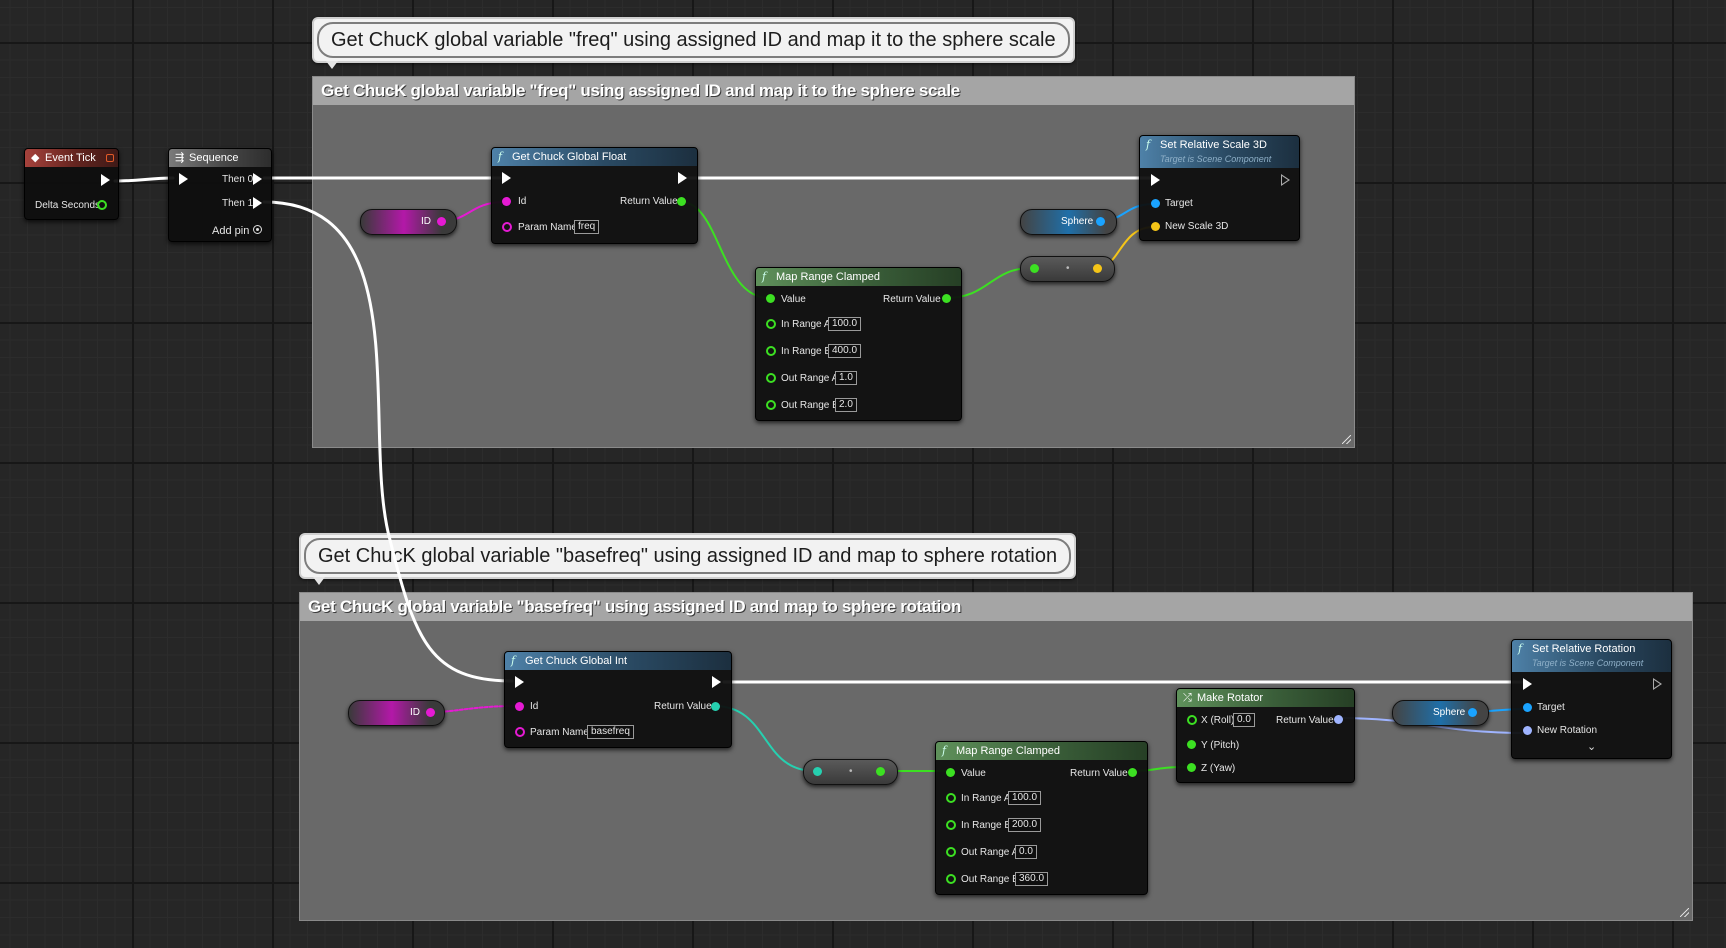 The image size is (1726, 948). Describe the element at coordinates (618, 661) in the screenshot. I see `node-header: f Get Chuck Global Int` at that location.